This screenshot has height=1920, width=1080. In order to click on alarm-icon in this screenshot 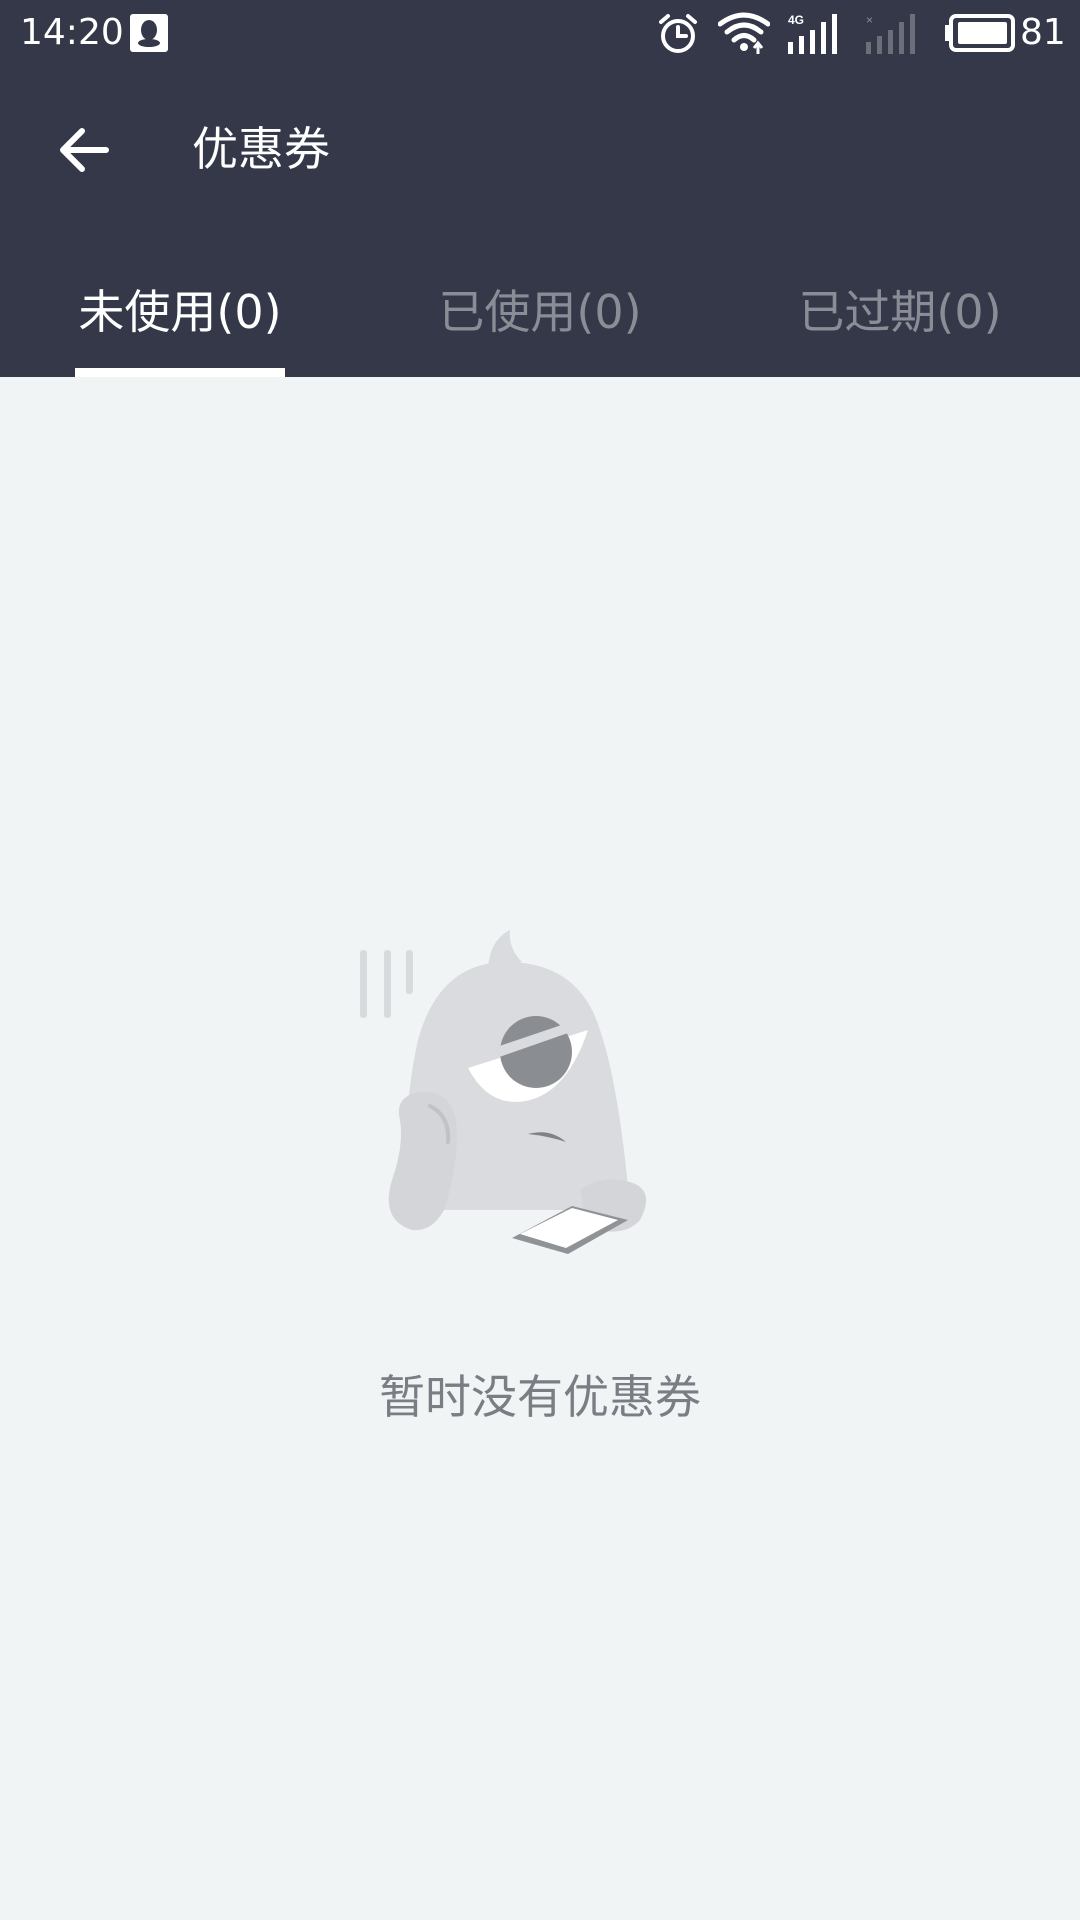, I will do `click(678, 33)`.